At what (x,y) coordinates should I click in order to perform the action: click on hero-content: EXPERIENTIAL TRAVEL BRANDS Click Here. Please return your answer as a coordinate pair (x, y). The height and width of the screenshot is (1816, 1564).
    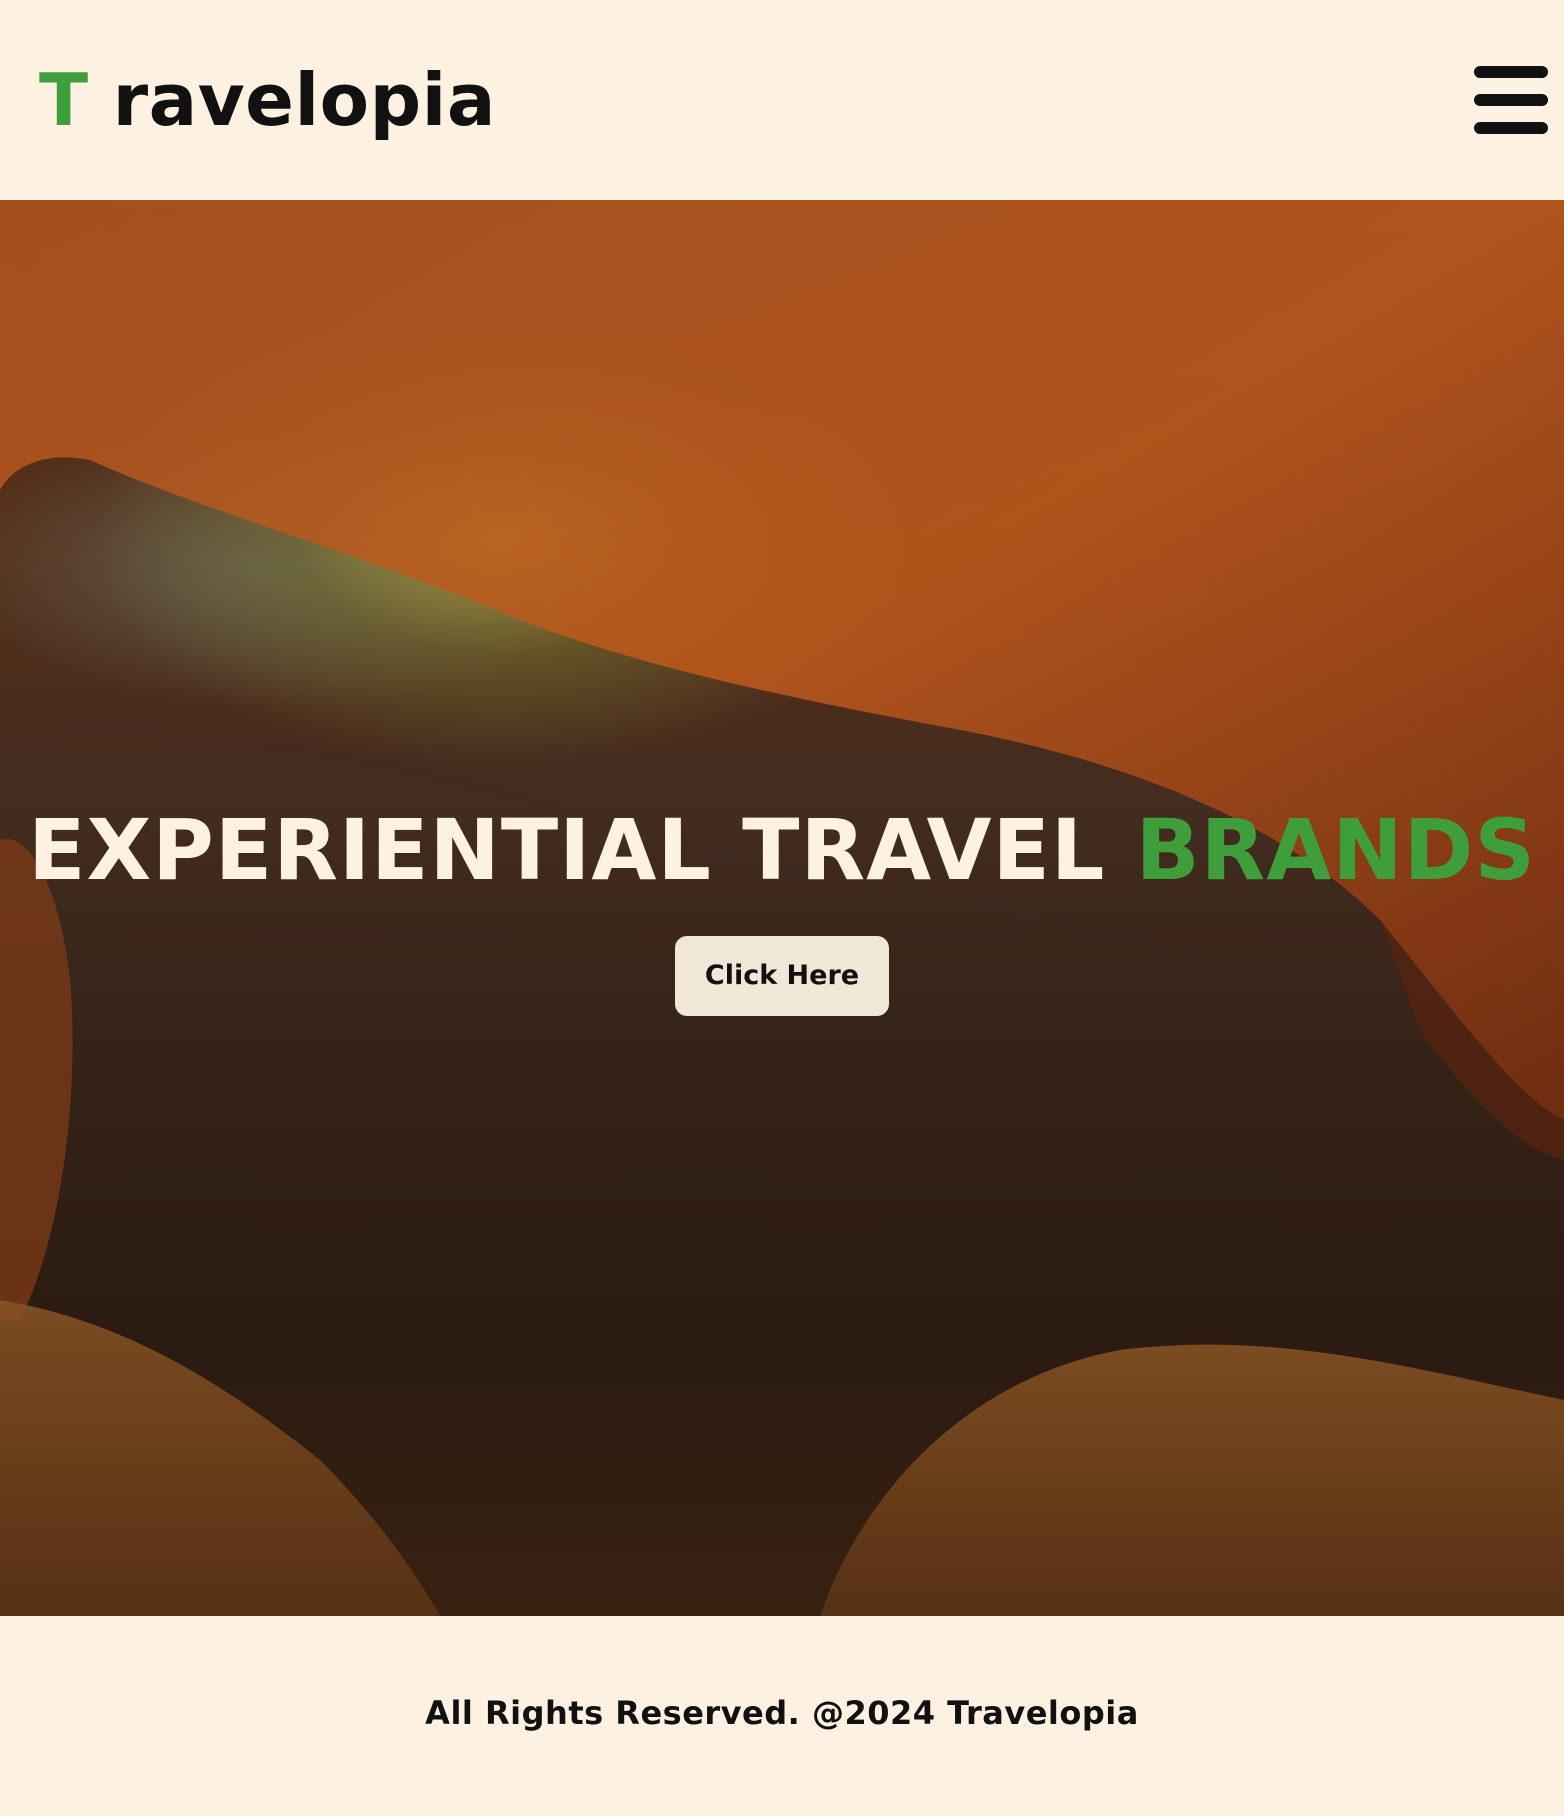
    Looking at the image, I should click on (782, 908).